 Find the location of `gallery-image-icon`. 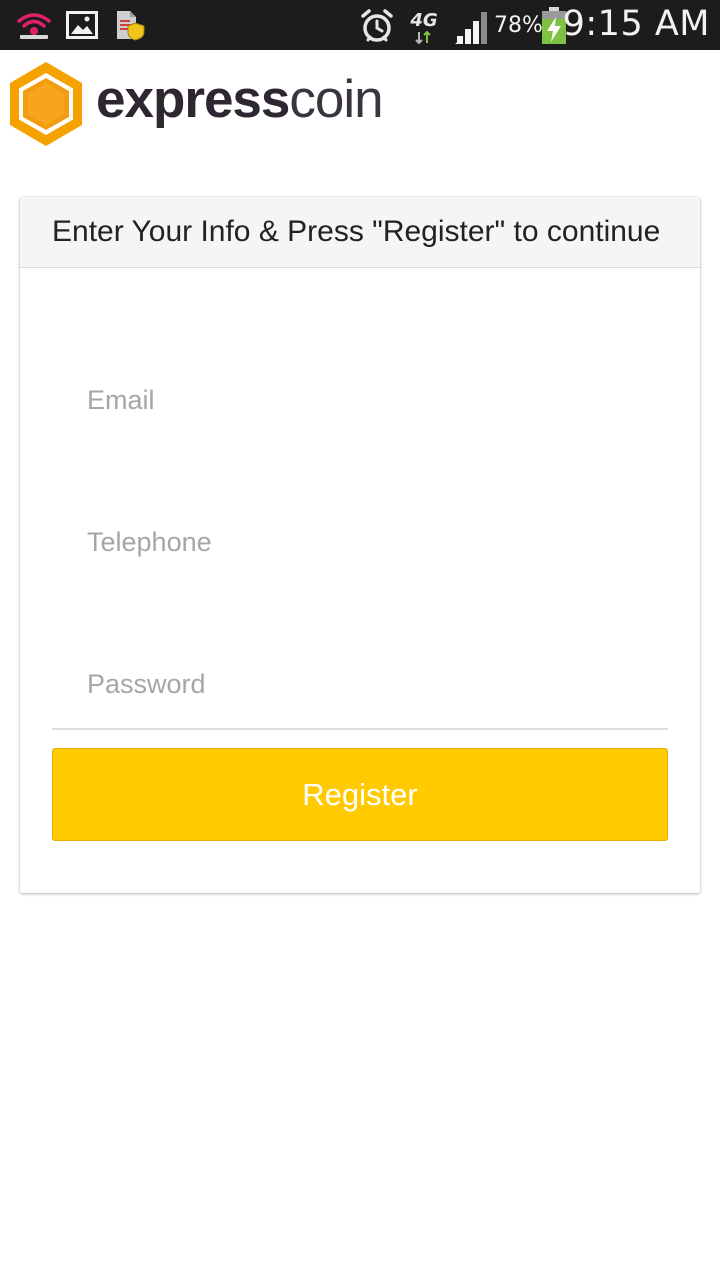

gallery-image-icon is located at coordinates (82, 25).